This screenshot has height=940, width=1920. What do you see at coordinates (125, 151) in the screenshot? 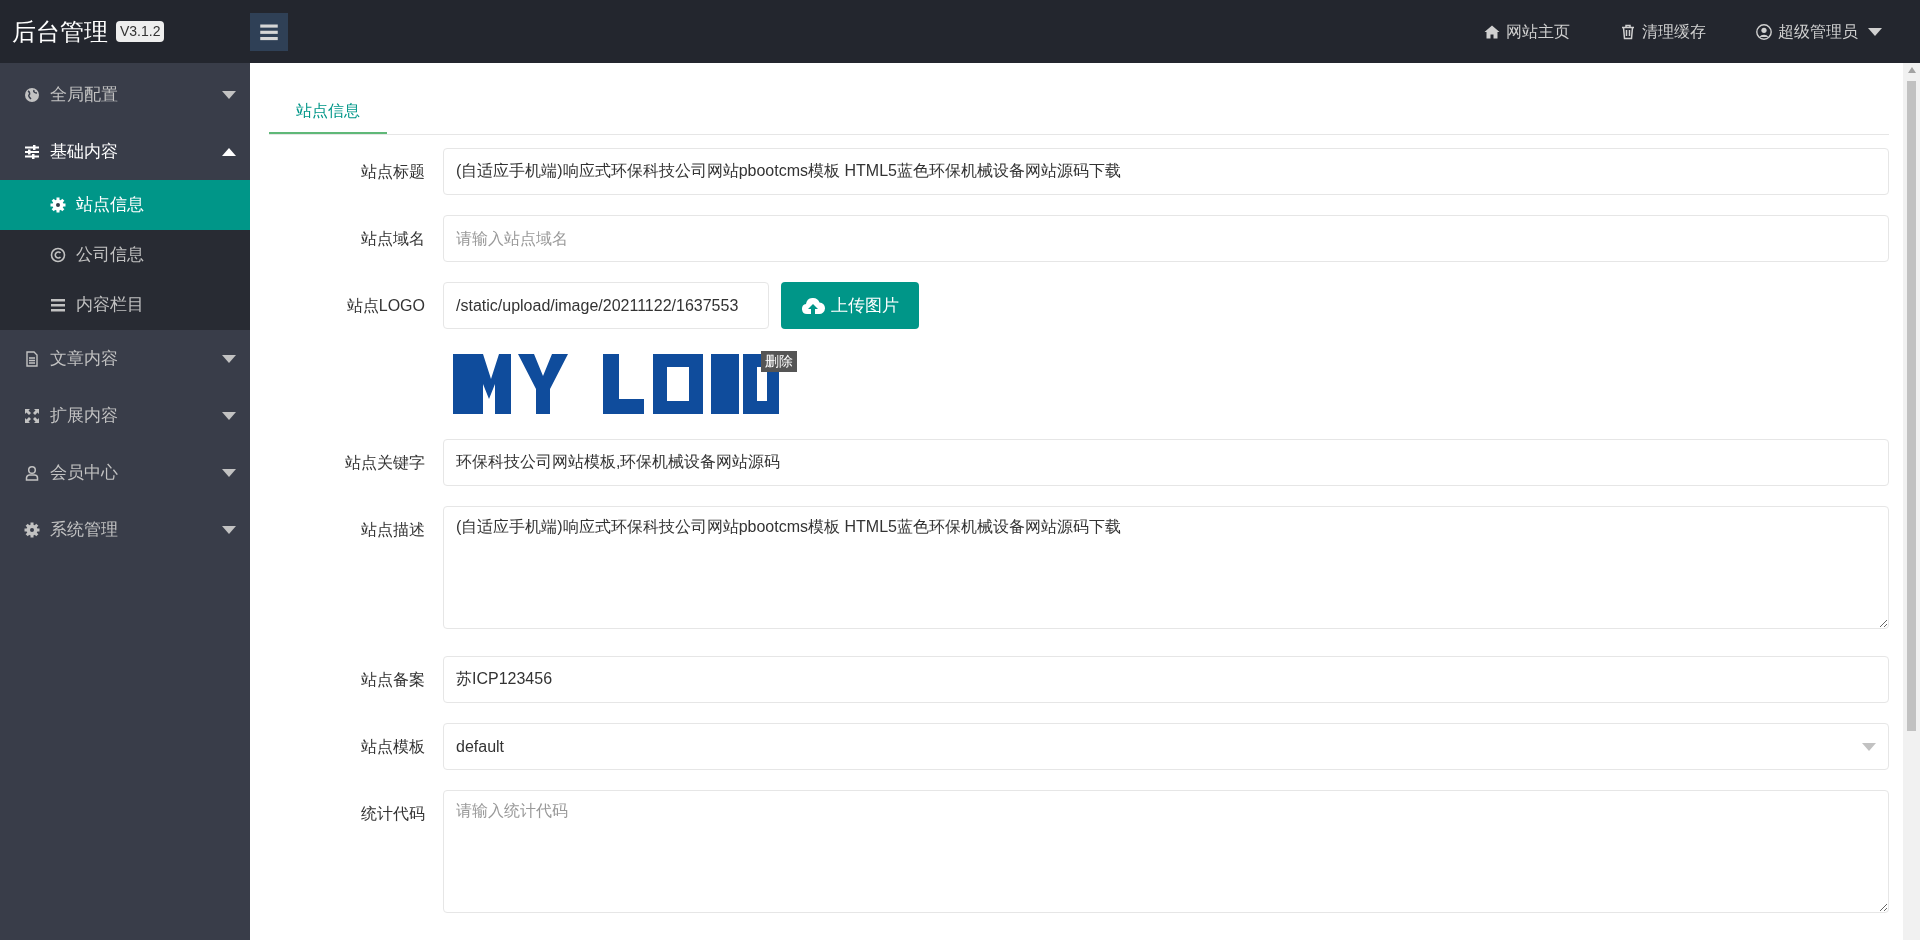
I see `sidebar-item: 基础内容` at bounding box center [125, 151].